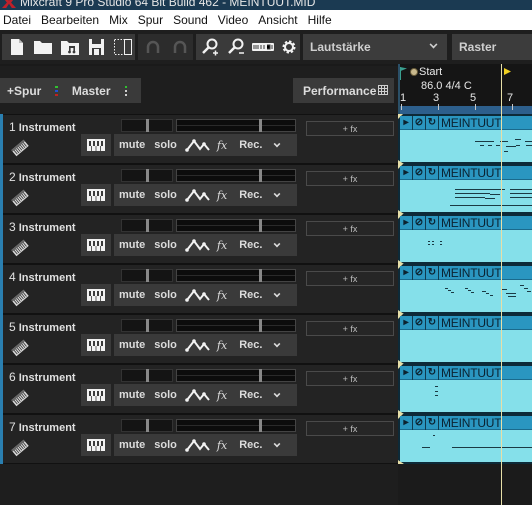 The image size is (532, 505). Describe the element at coordinates (446, 86) in the screenshot. I see `tempo-signature: 86.0 4/4 C` at that location.